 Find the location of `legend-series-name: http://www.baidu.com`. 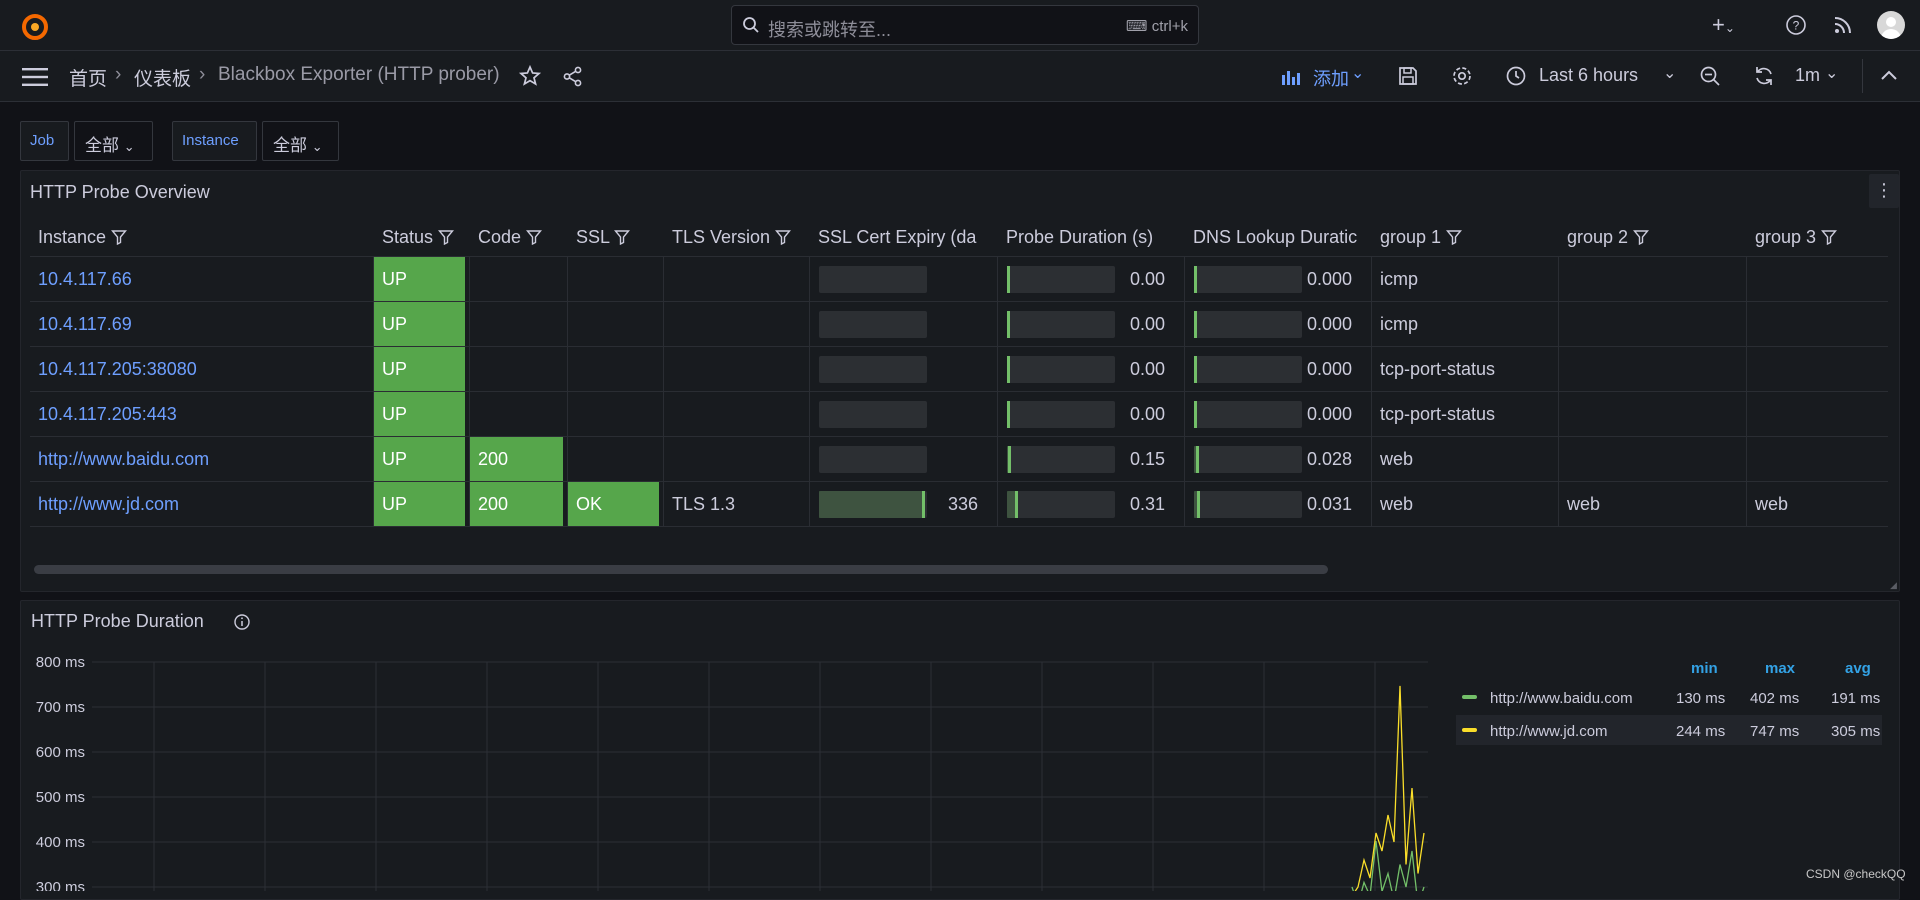

legend-series-name: http://www.baidu.com is located at coordinates (1561, 698).